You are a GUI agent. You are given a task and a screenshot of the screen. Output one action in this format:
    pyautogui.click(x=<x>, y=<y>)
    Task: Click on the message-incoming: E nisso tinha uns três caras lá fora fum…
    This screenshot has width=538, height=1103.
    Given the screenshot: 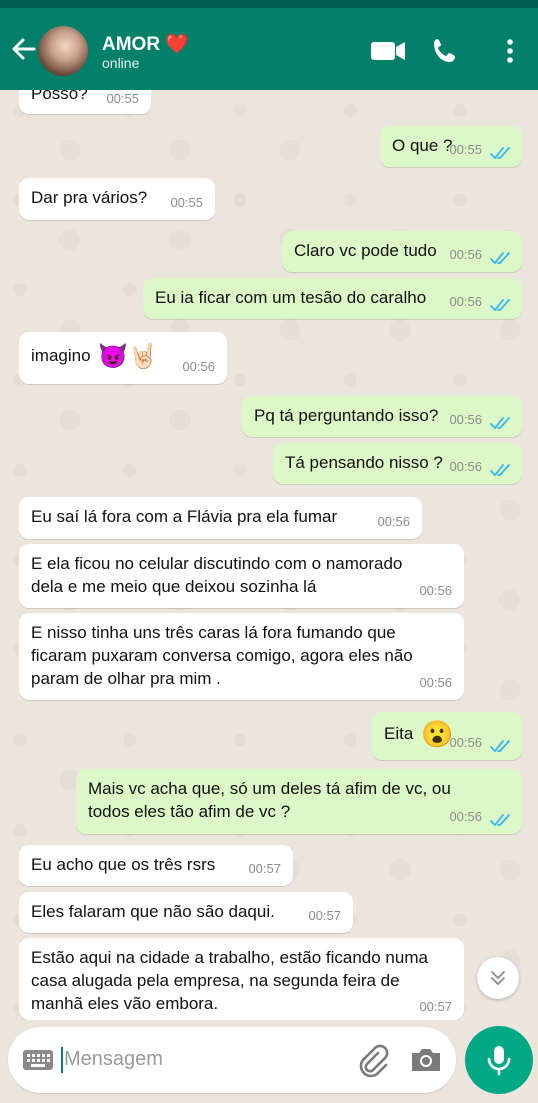 What is the action you would take?
    pyautogui.click(x=241, y=656)
    